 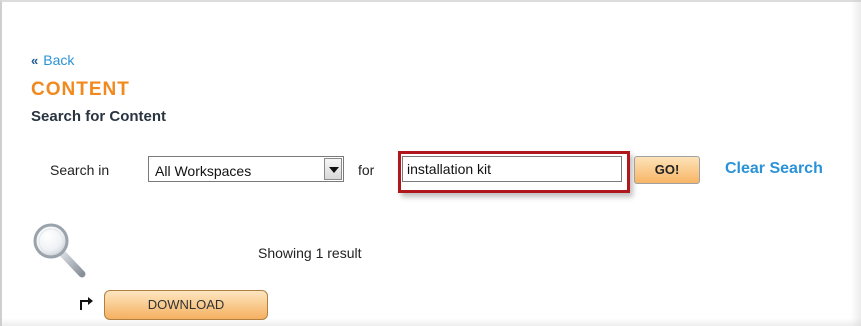 I want to click on frame-shadow, so click(x=856, y=163).